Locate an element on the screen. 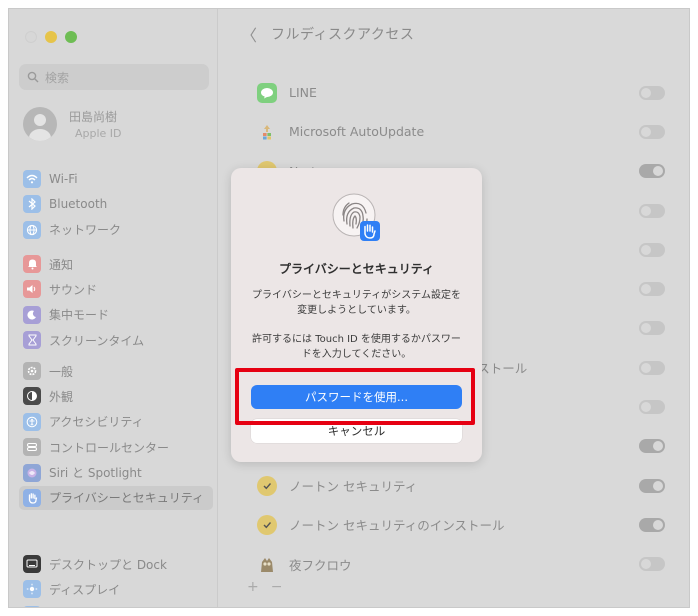 The width and height of the screenshot is (698, 616). sidebar-item-sound: サウンド is located at coordinates (116, 289).